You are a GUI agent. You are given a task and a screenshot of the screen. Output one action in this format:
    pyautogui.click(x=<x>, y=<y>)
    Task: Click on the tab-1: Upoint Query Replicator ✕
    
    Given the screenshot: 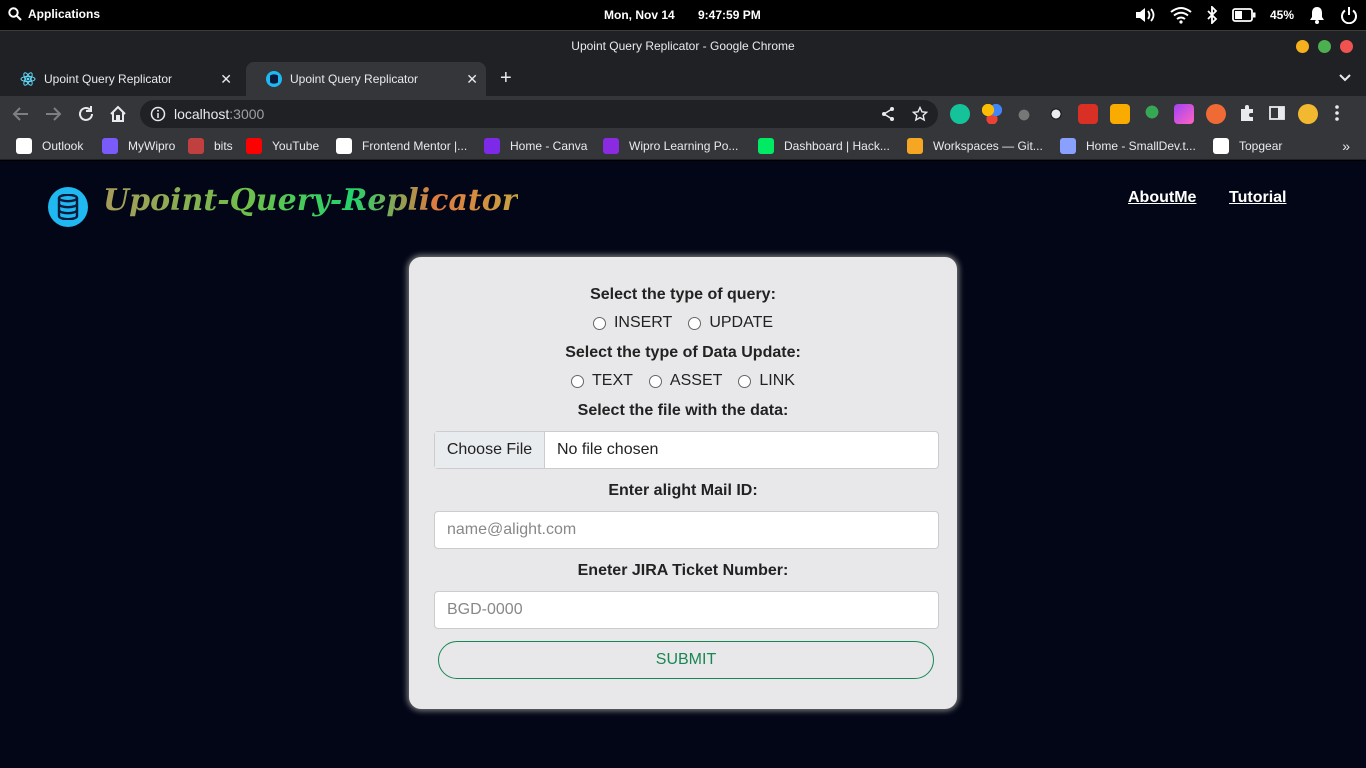 What is the action you would take?
    pyautogui.click(x=366, y=79)
    